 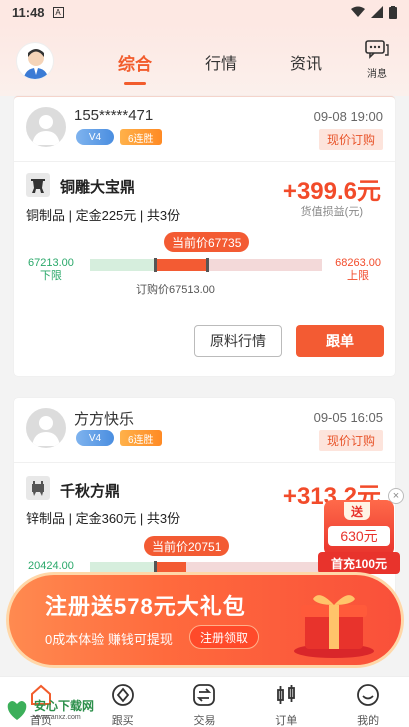 I want to click on product-name: 铜雕大宝鼎, so click(x=98, y=187).